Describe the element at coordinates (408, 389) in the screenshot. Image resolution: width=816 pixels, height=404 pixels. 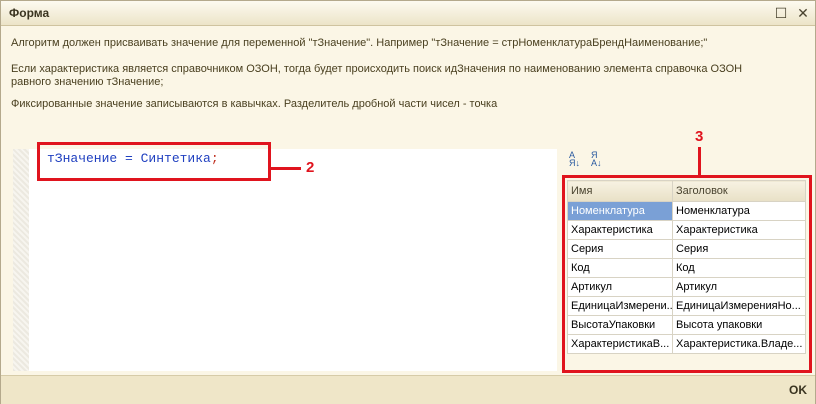
I see `footer-bar: OK` at that location.